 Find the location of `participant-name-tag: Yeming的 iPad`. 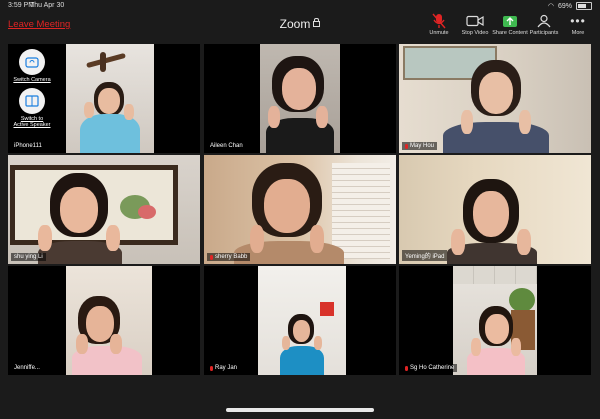

participant-name-tag: Yeming的 iPad is located at coordinates (425, 255).